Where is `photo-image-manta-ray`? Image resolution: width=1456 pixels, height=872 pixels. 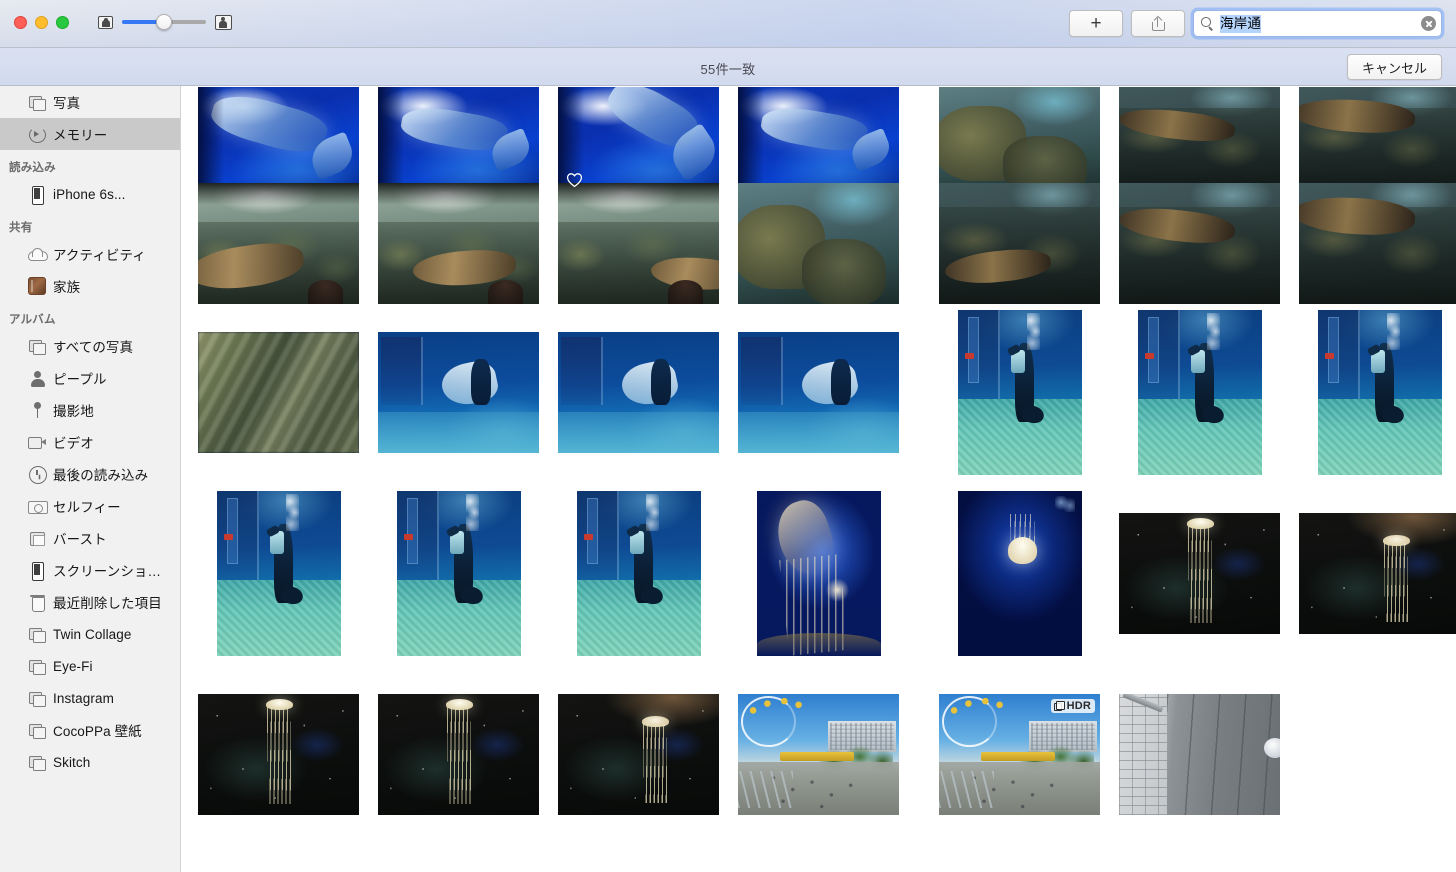 photo-image-manta-ray is located at coordinates (458, 392).